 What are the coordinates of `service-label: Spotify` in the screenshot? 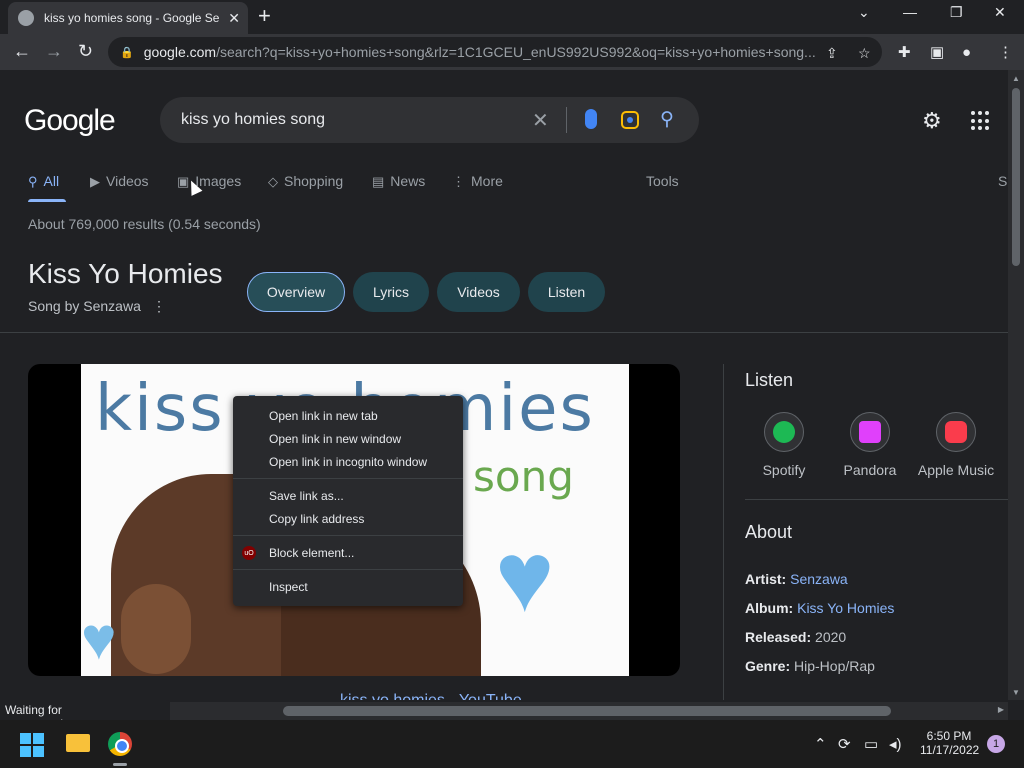 It's located at (784, 470).